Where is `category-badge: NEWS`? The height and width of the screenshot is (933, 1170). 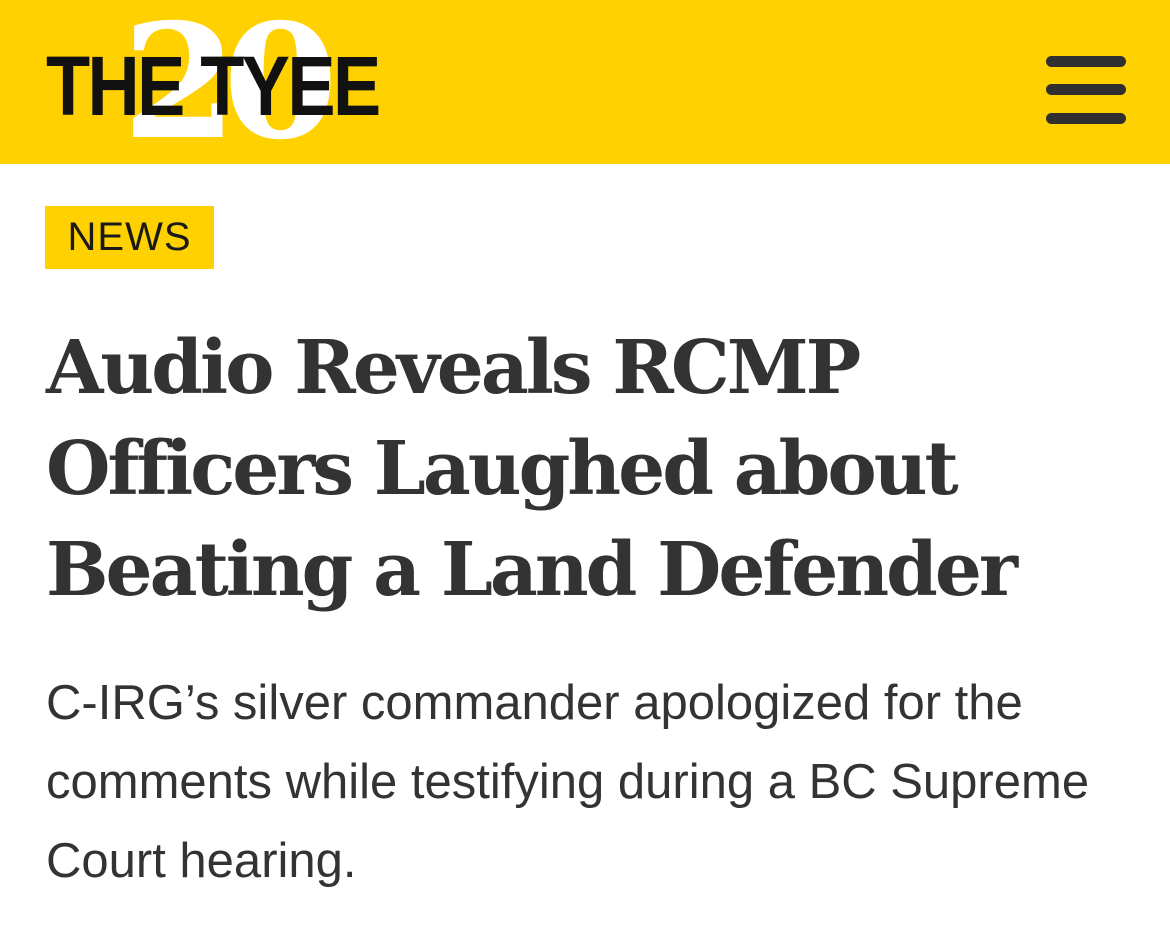
category-badge: NEWS is located at coordinates (129, 237).